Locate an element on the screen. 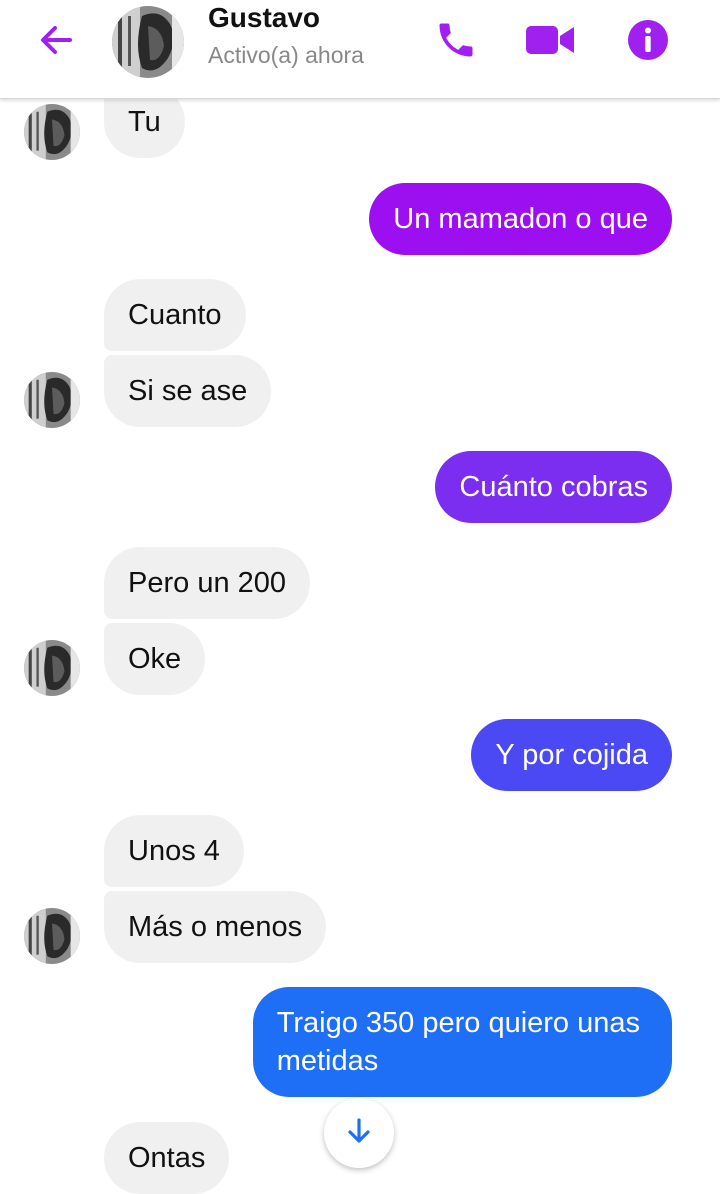 This screenshot has width=720, height=1194. info-icon is located at coordinates (648, 42).